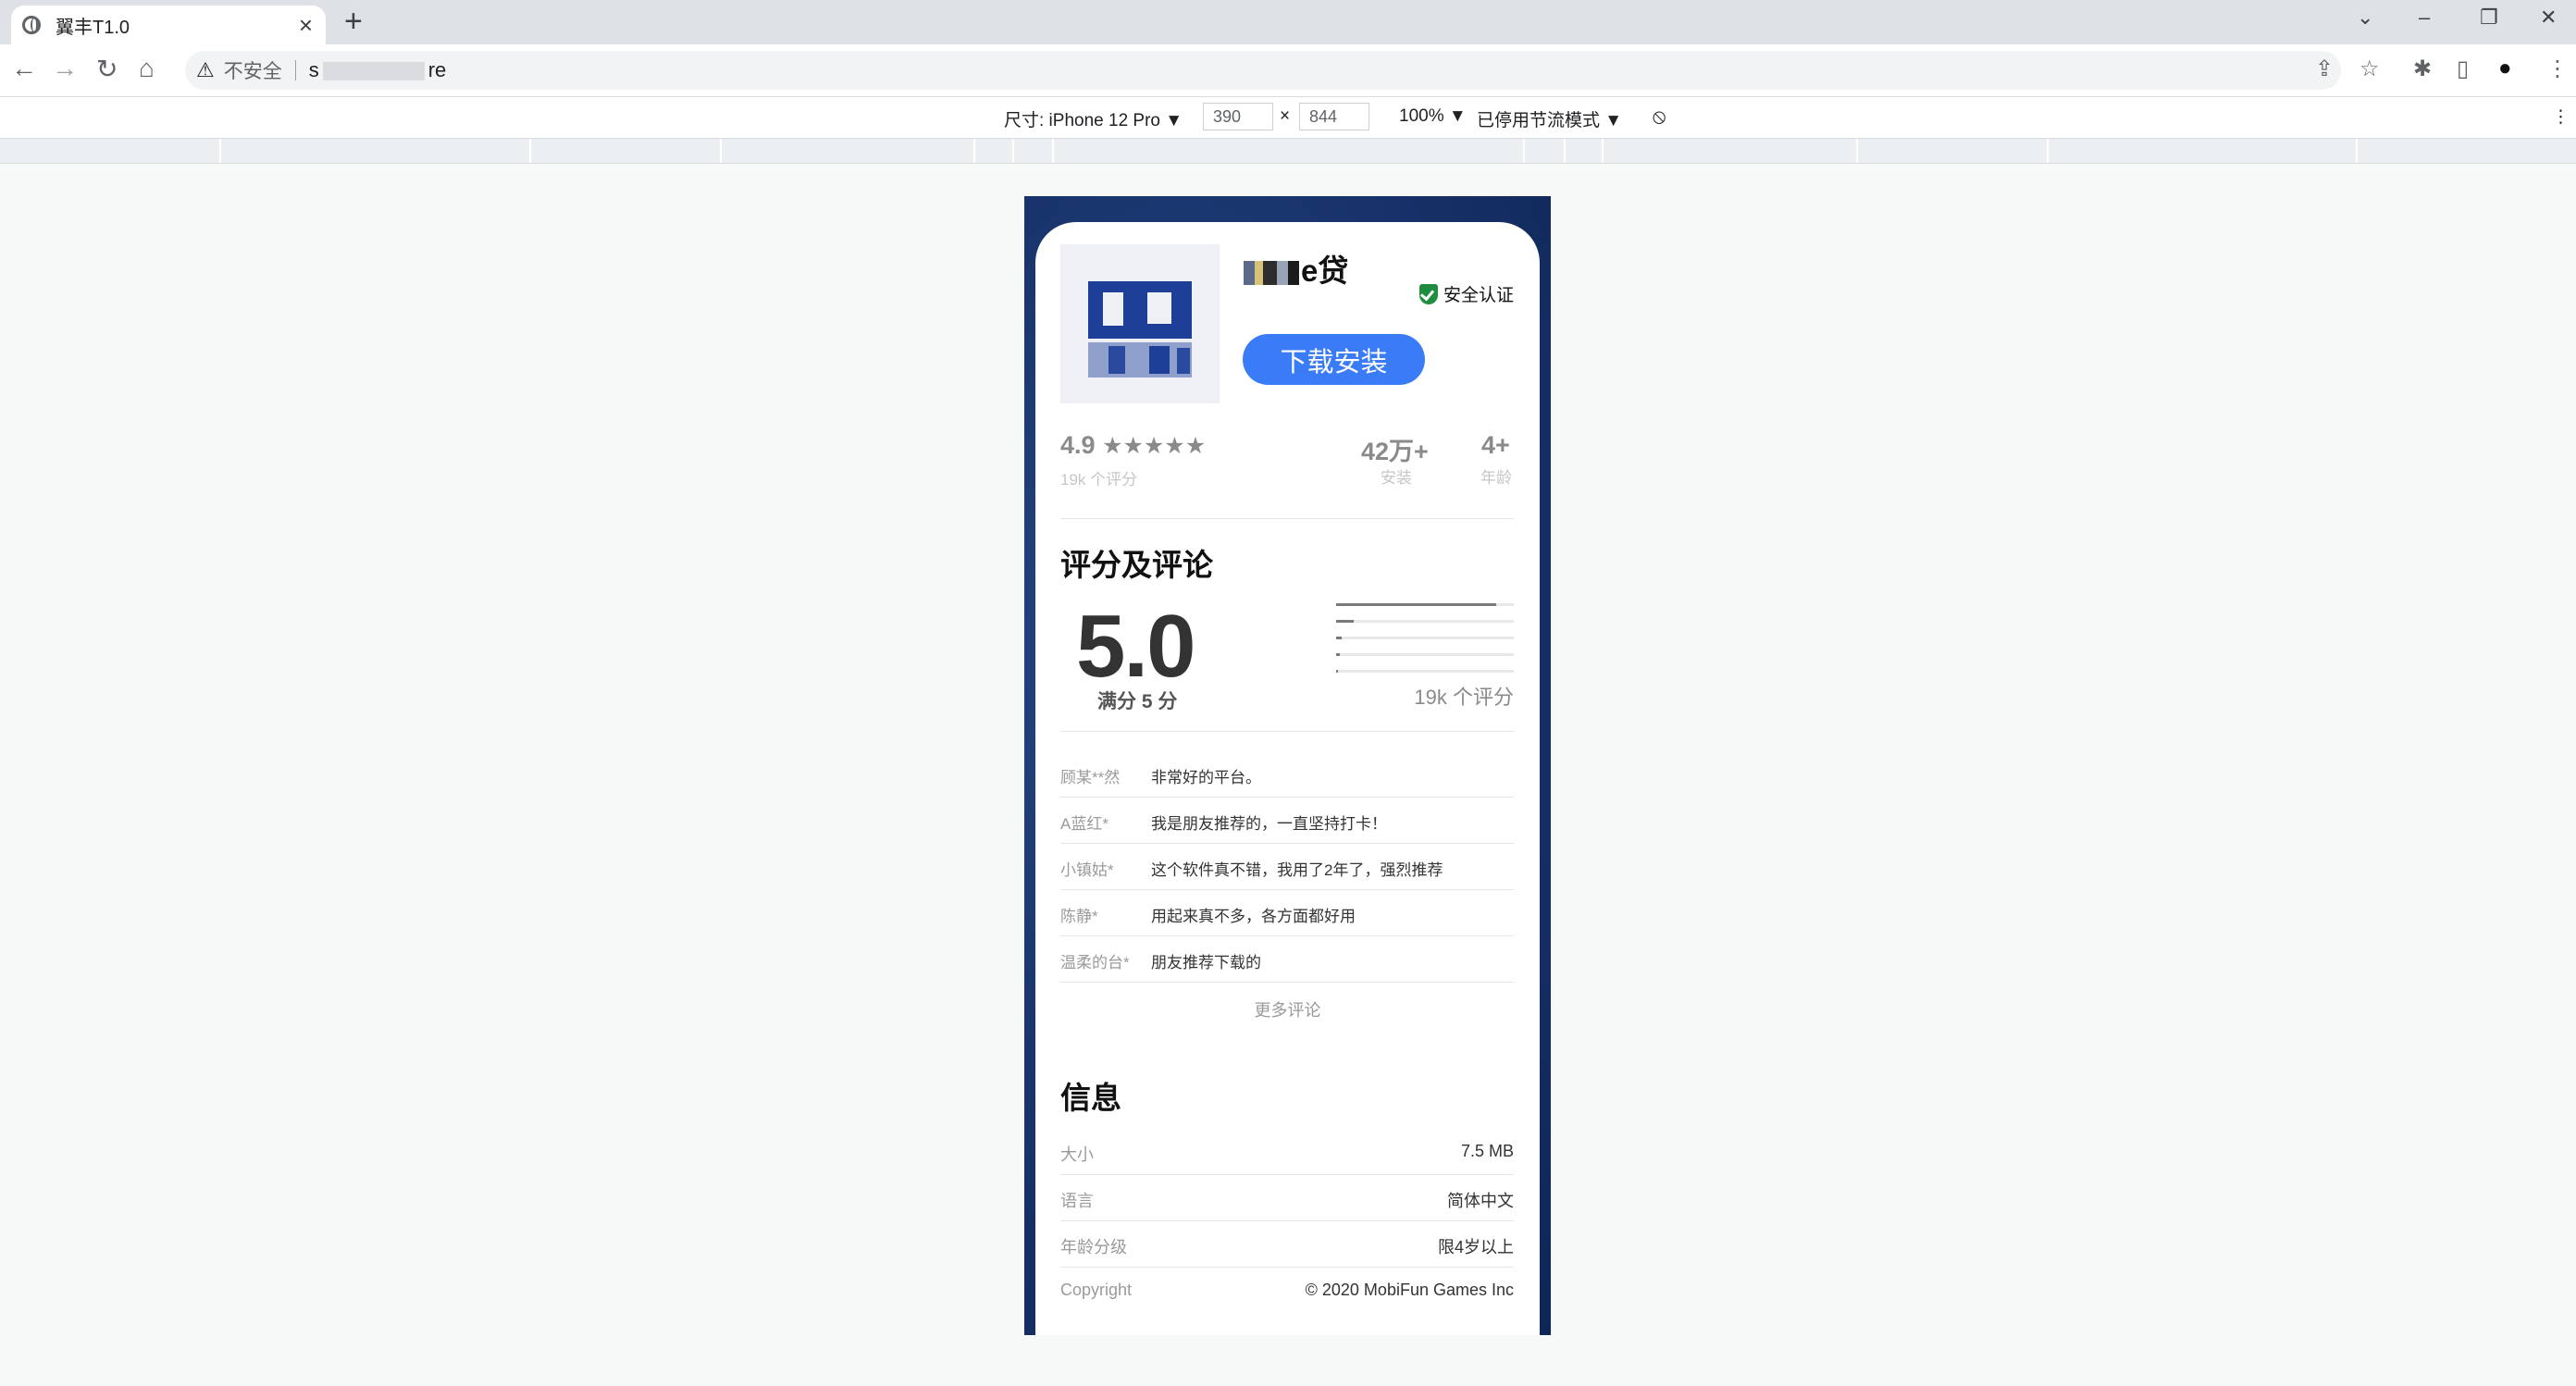  Describe the element at coordinates (1433, 117) in the screenshot. I see `zoom-select: 100% ▼` at that location.